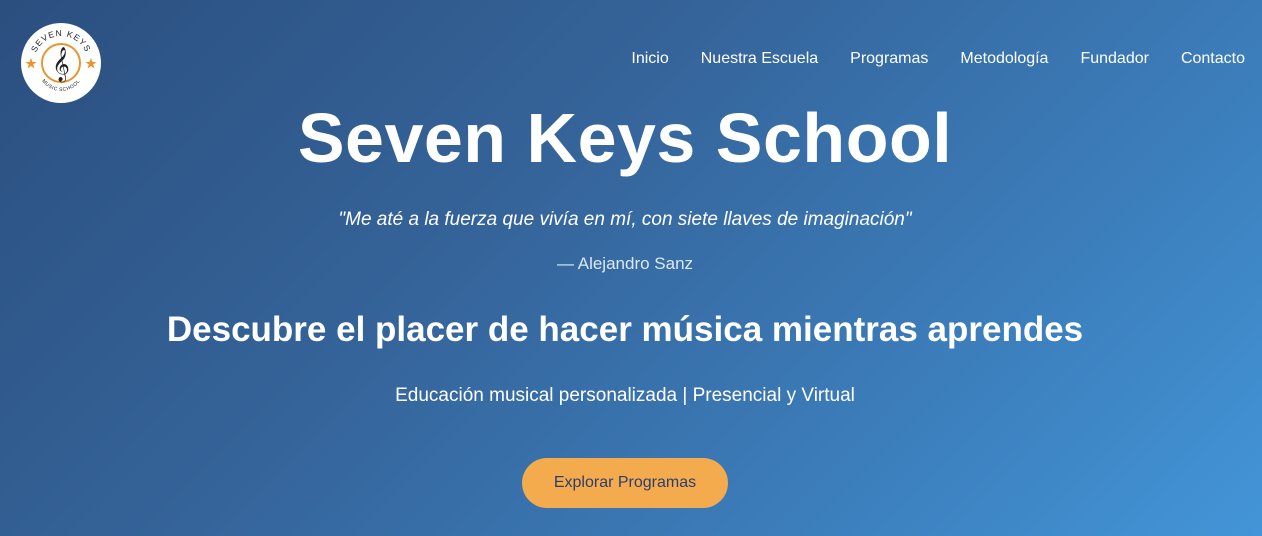  Describe the element at coordinates (625, 263) in the screenshot. I see `quote-author: — Alejandro Sanz` at that location.